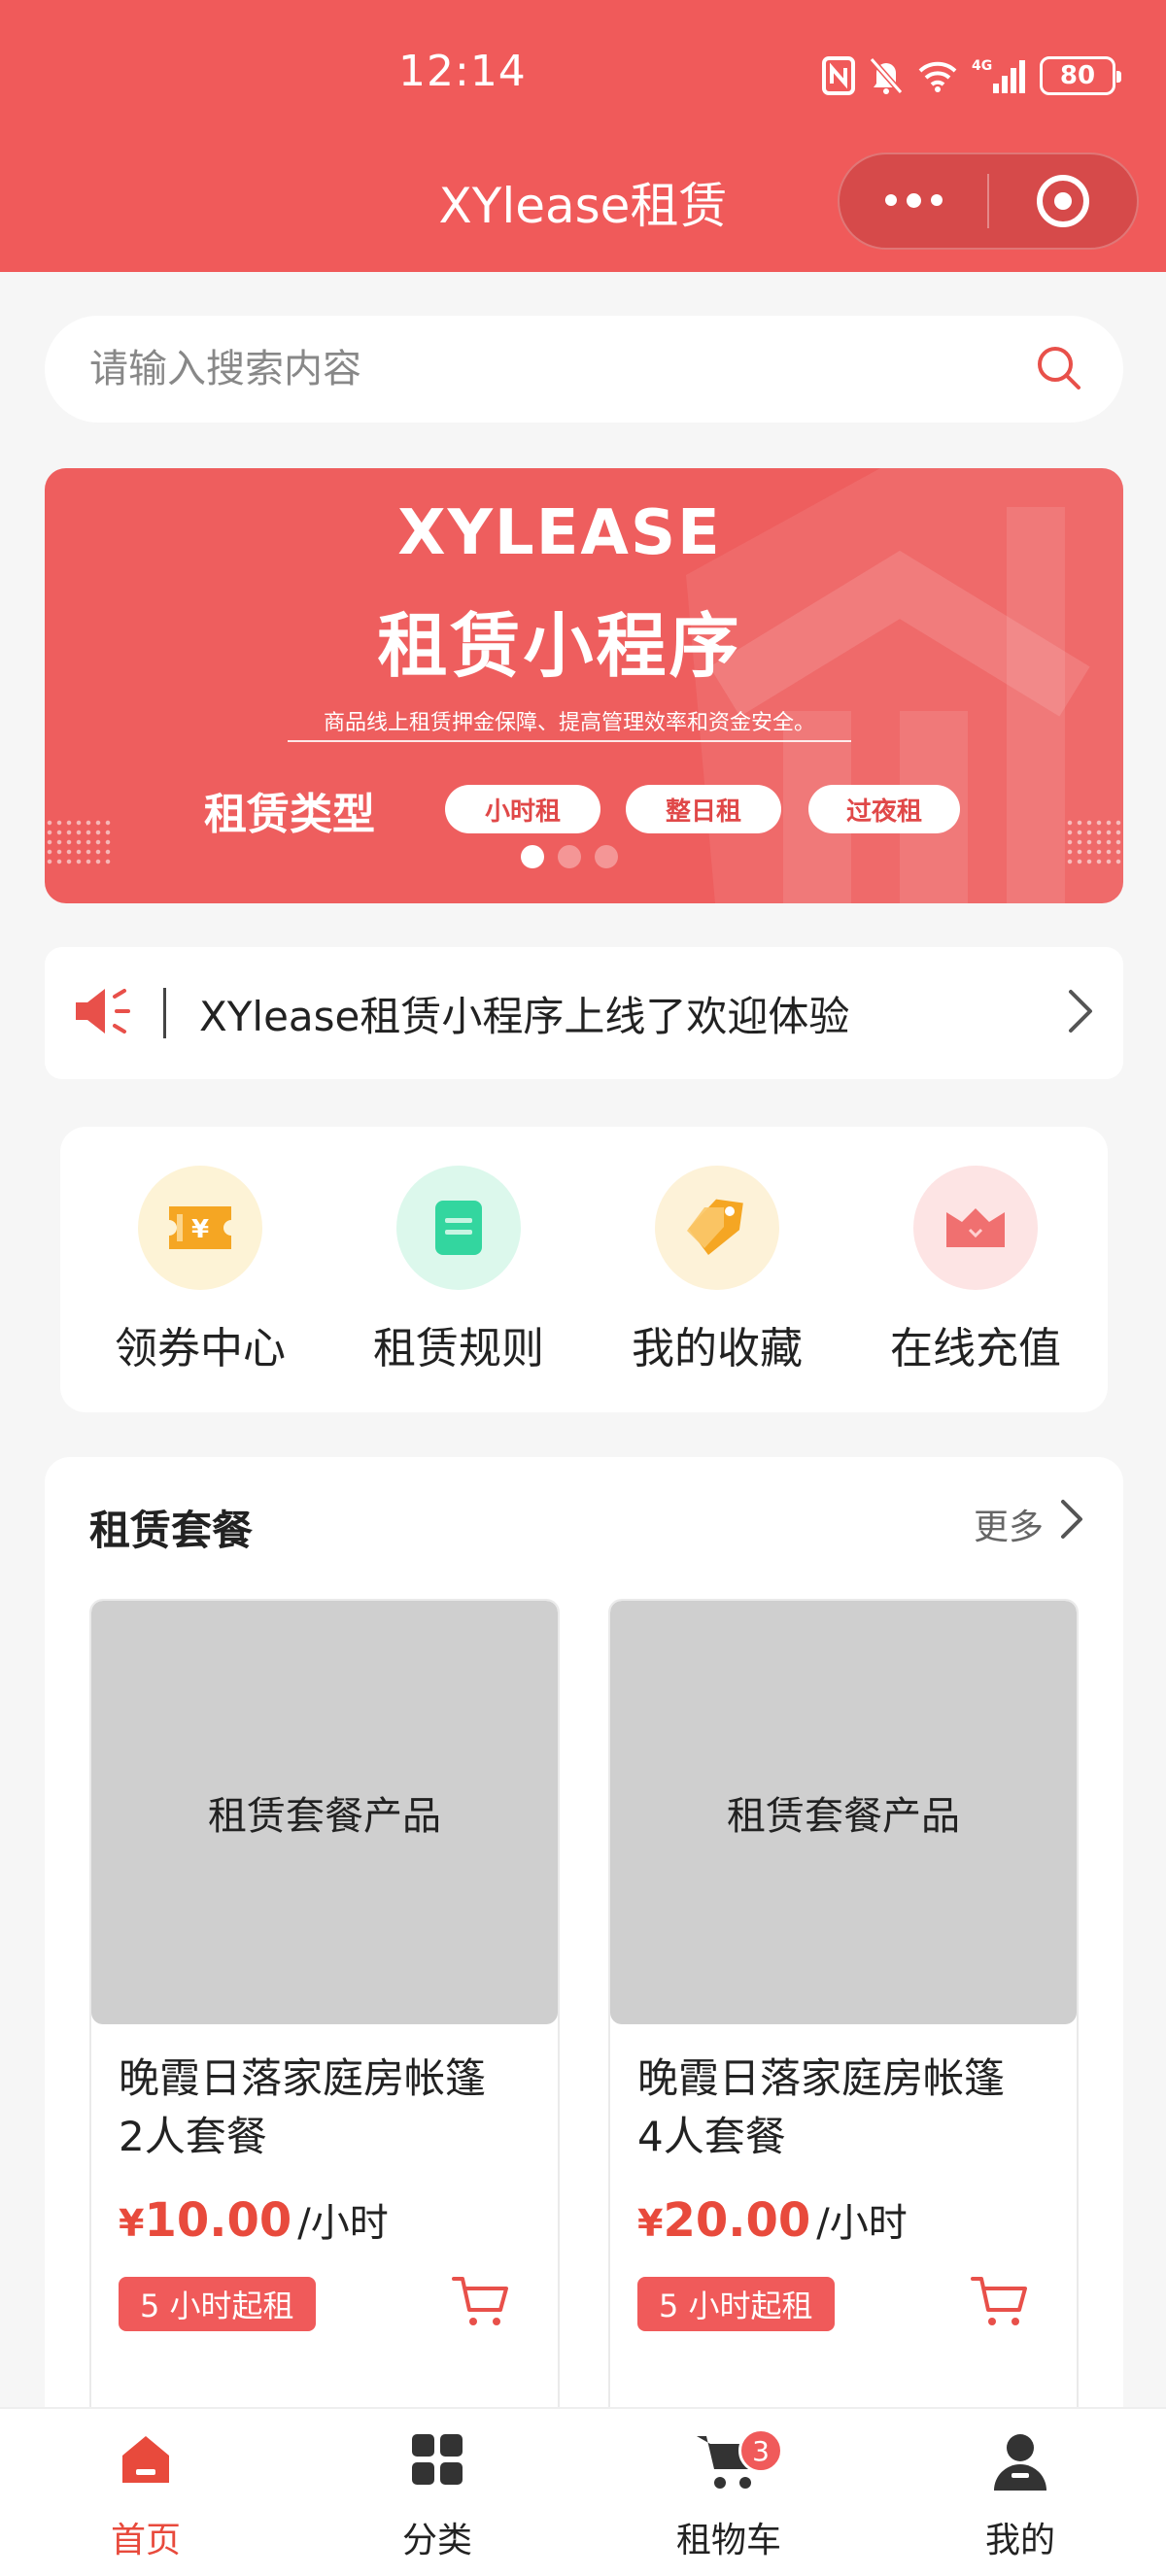 Image resolution: width=1166 pixels, height=2576 pixels. Describe the element at coordinates (737, 2220) in the screenshot. I see `price-value: 20.00` at that location.